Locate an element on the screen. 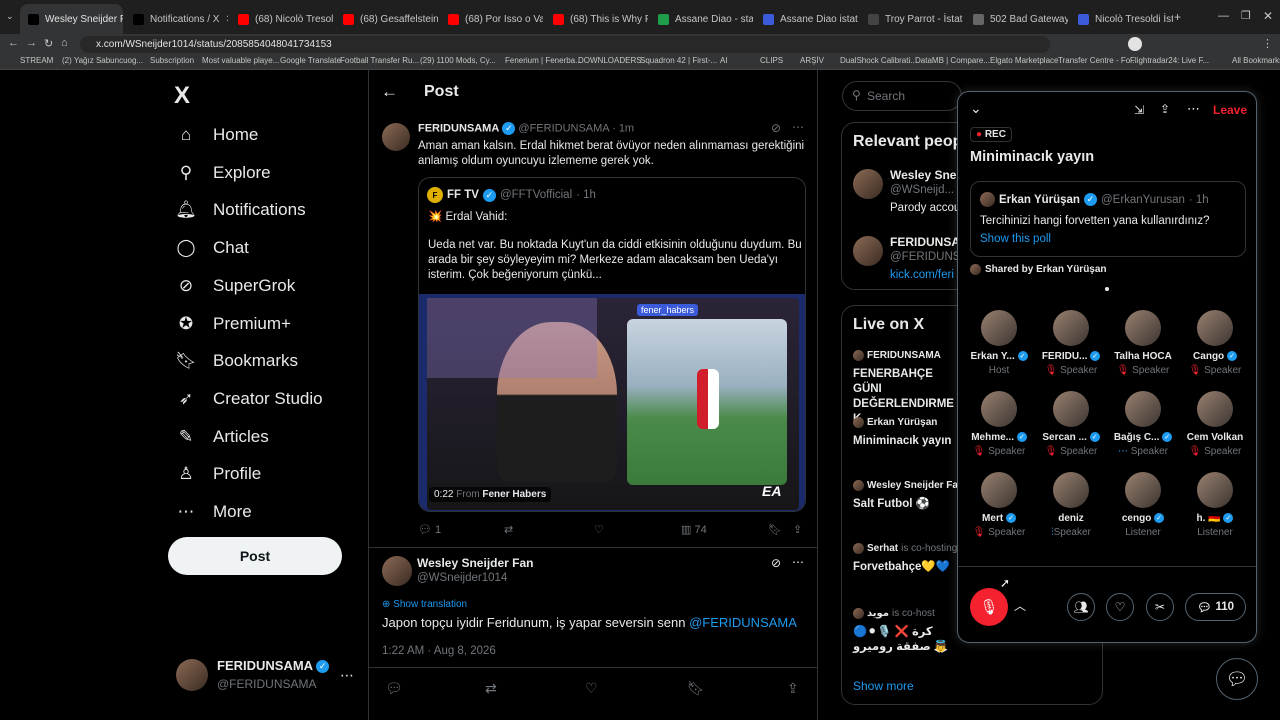 Image resolution: width=1280 pixels, height=720 pixels. browser-menu-icon: ⋮ is located at coordinates (1267, 43).